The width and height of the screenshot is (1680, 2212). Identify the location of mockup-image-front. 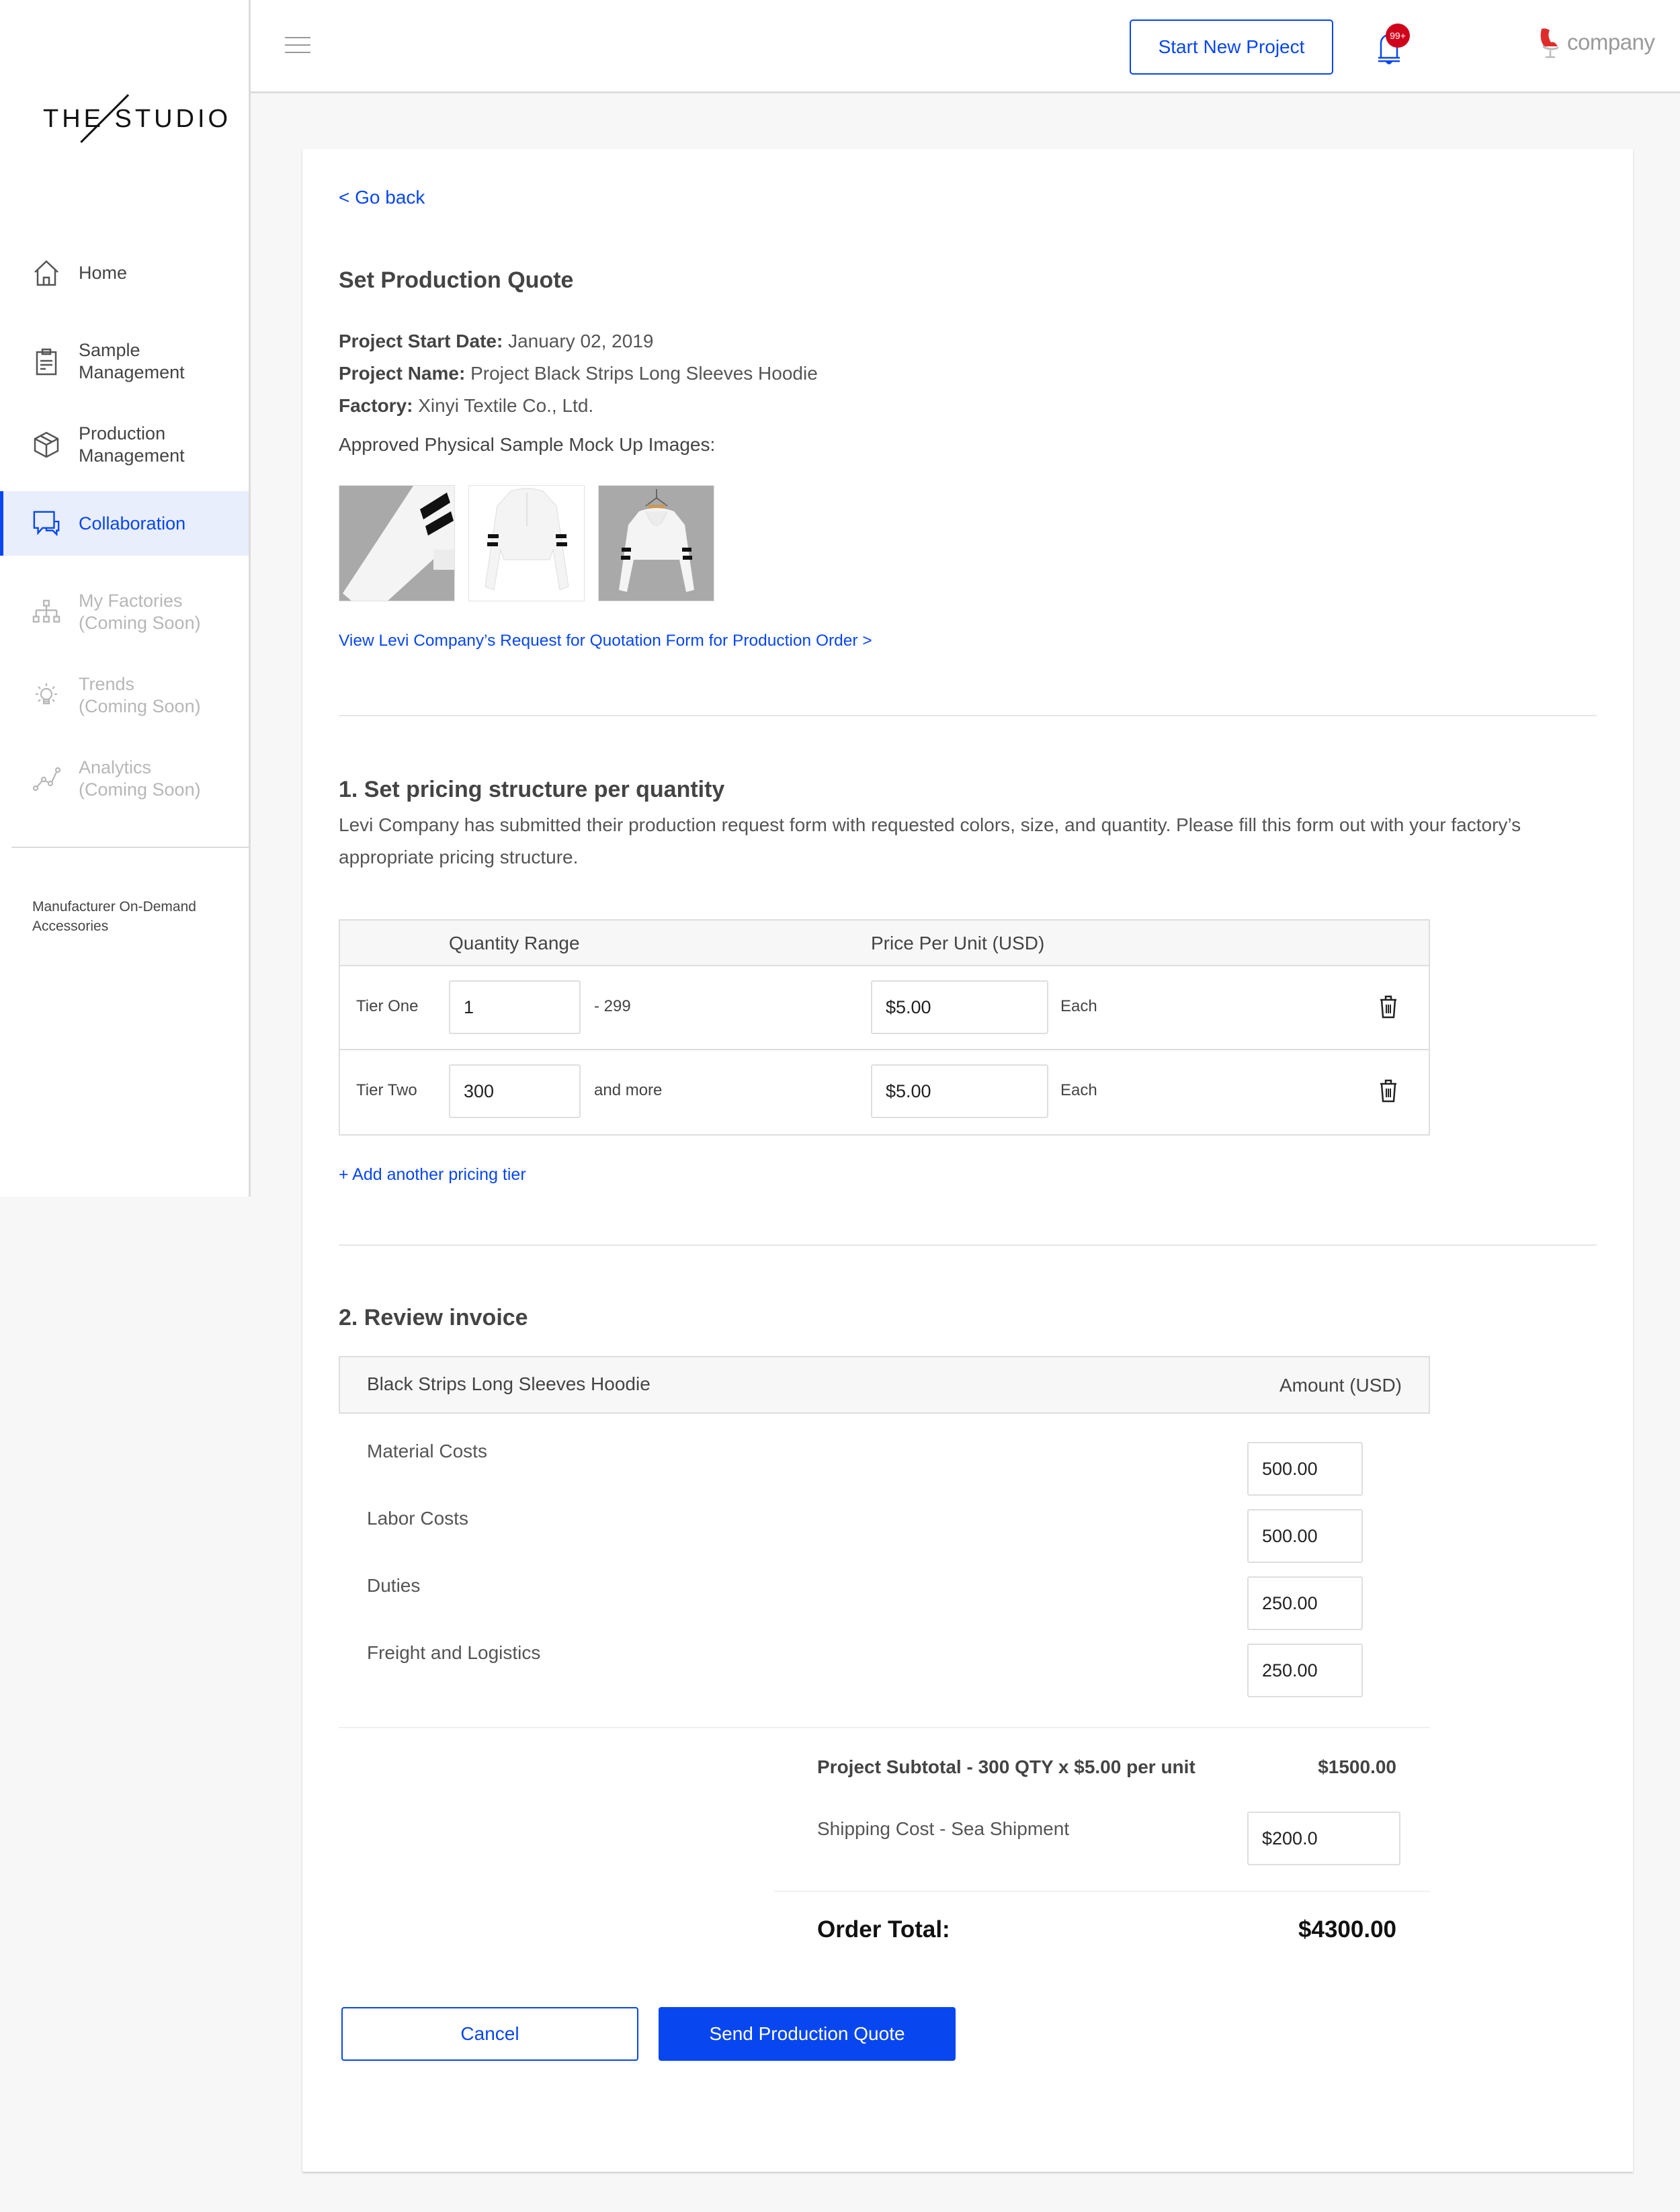
(526, 543).